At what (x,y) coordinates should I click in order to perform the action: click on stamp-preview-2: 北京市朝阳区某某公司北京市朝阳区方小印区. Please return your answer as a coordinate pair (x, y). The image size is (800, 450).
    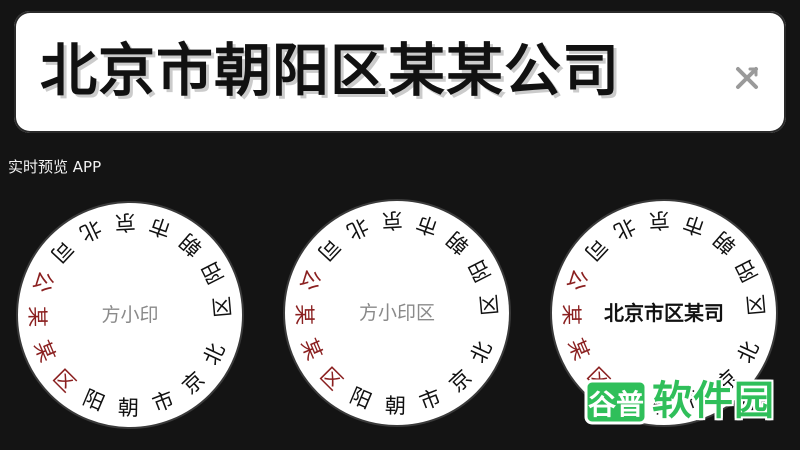
    Looking at the image, I should click on (397, 313).